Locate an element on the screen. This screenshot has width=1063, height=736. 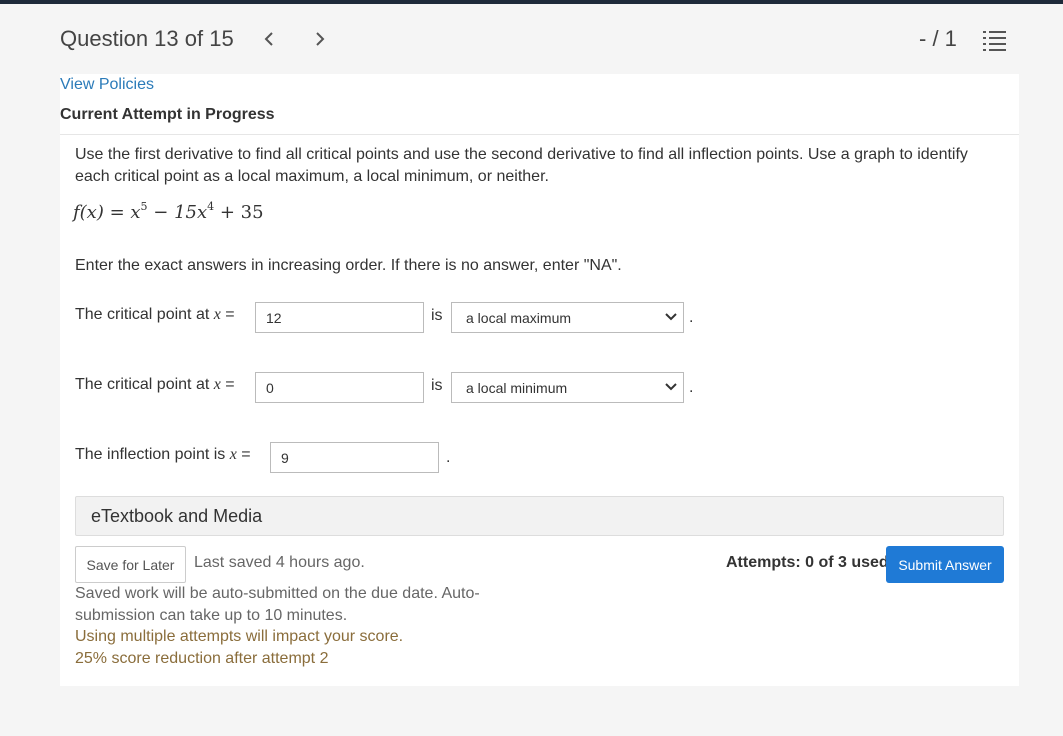
etextbook-media-panel: eTextbook and Media is located at coordinates (539, 516).